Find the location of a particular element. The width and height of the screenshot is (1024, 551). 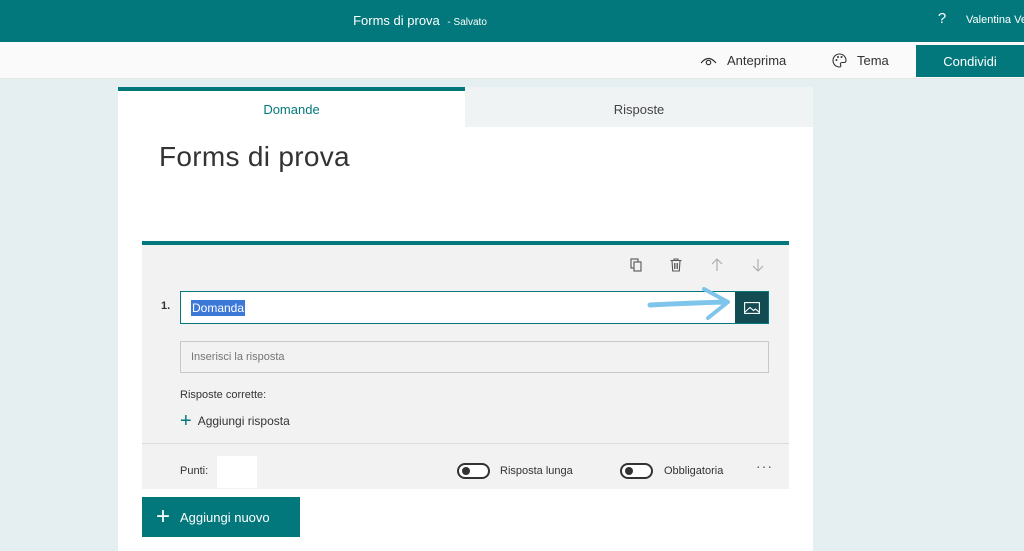

share-button: Condividi is located at coordinates (970, 61).